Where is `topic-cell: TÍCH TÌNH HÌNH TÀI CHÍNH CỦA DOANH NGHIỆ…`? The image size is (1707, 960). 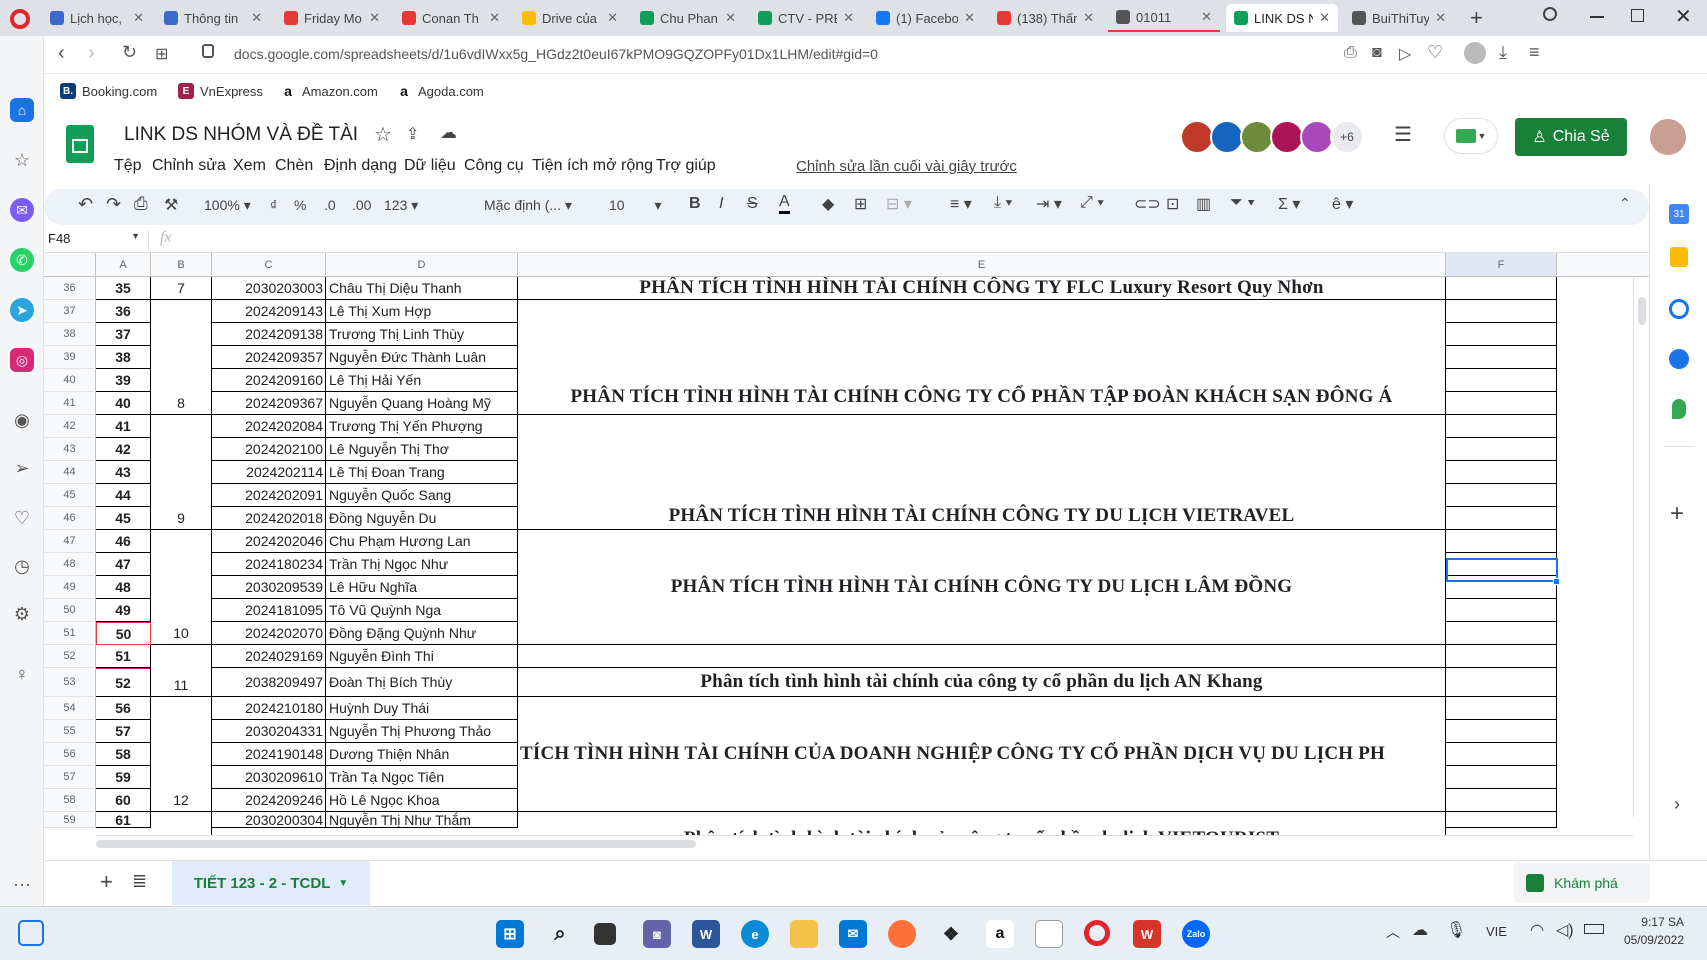 topic-cell: TÍCH TÌNH HÌNH TÀI CHÍNH CỦA DOANH NGHIỆ… is located at coordinates (982, 754).